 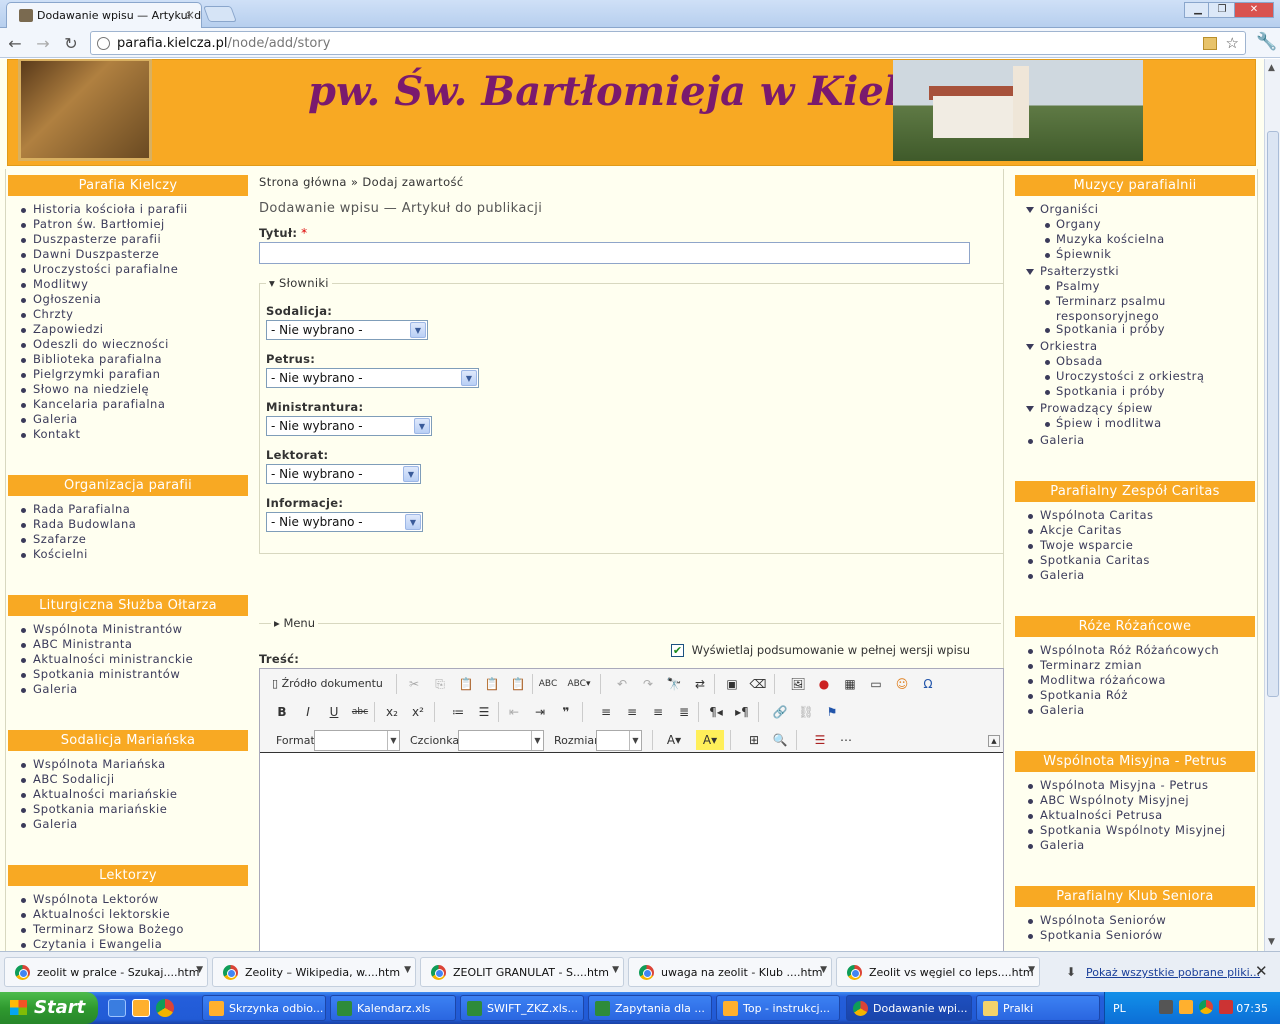 What do you see at coordinates (938, 972) in the screenshot?
I see `download-item: Zeolit vs węgiel co leps....htm ▼` at bounding box center [938, 972].